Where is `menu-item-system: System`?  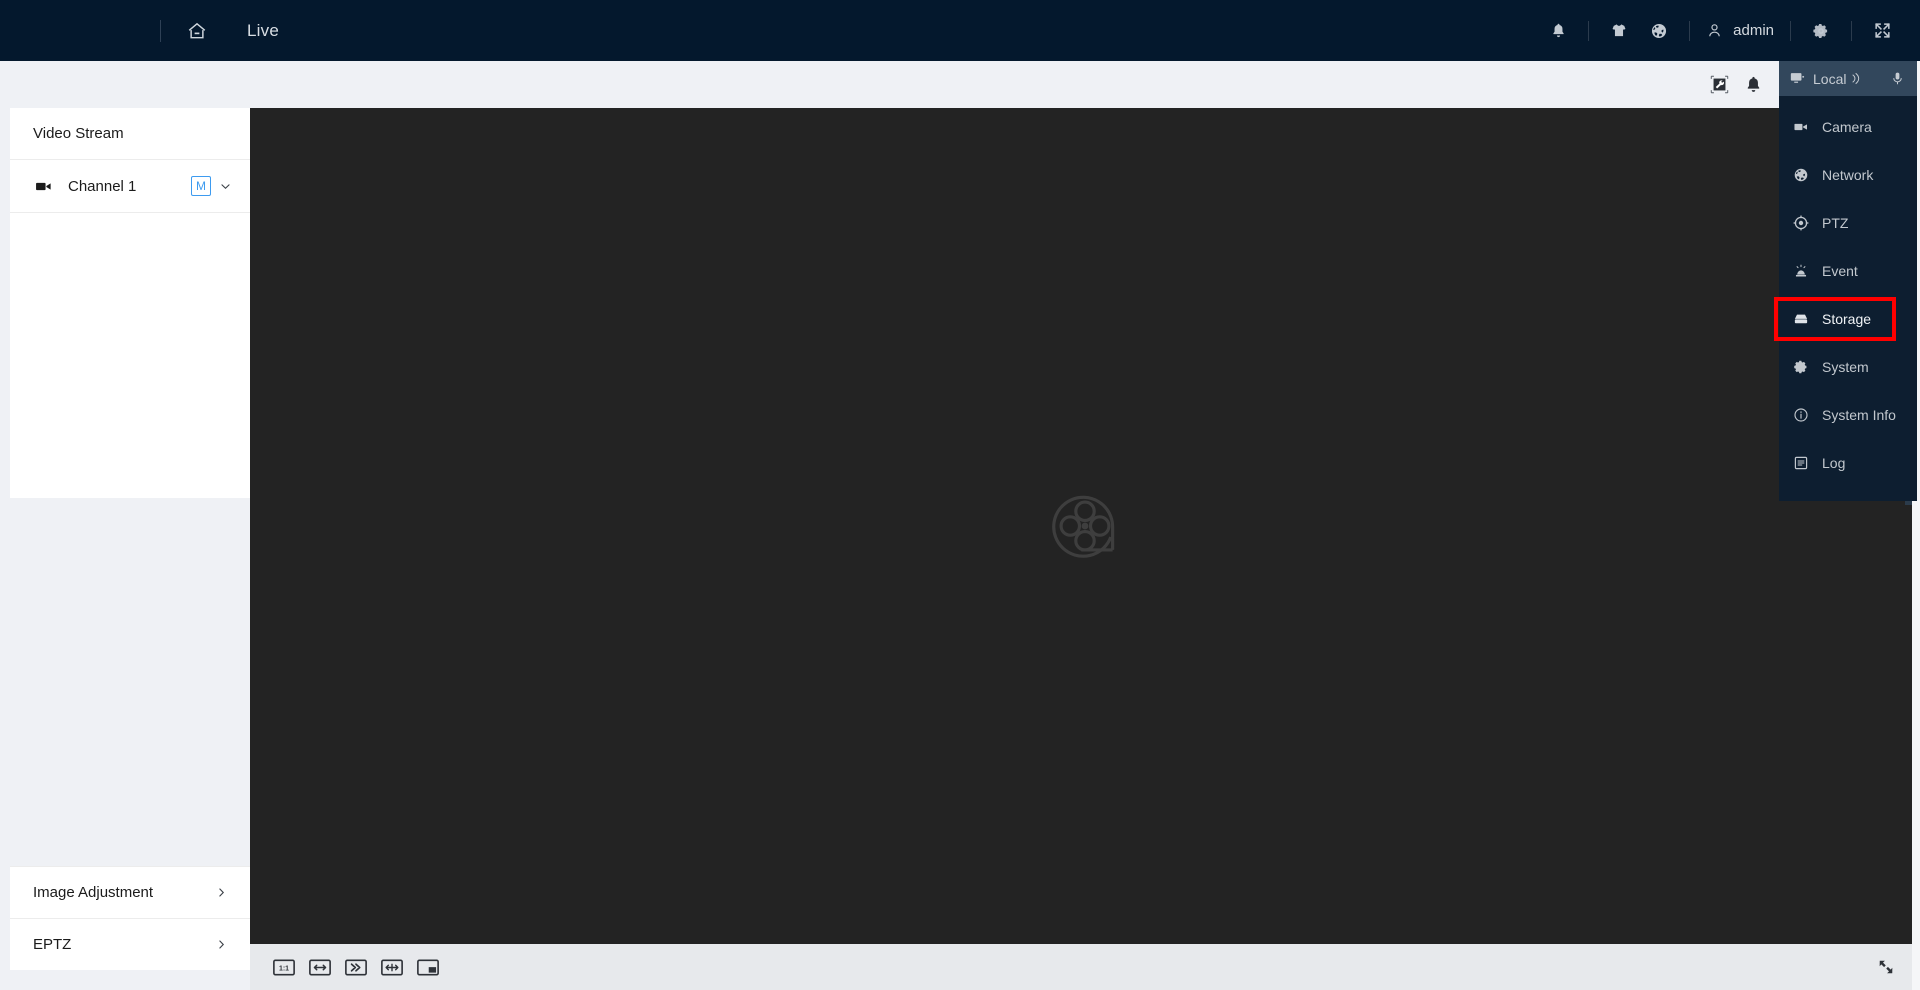 menu-item-system: System is located at coordinates (1848, 367).